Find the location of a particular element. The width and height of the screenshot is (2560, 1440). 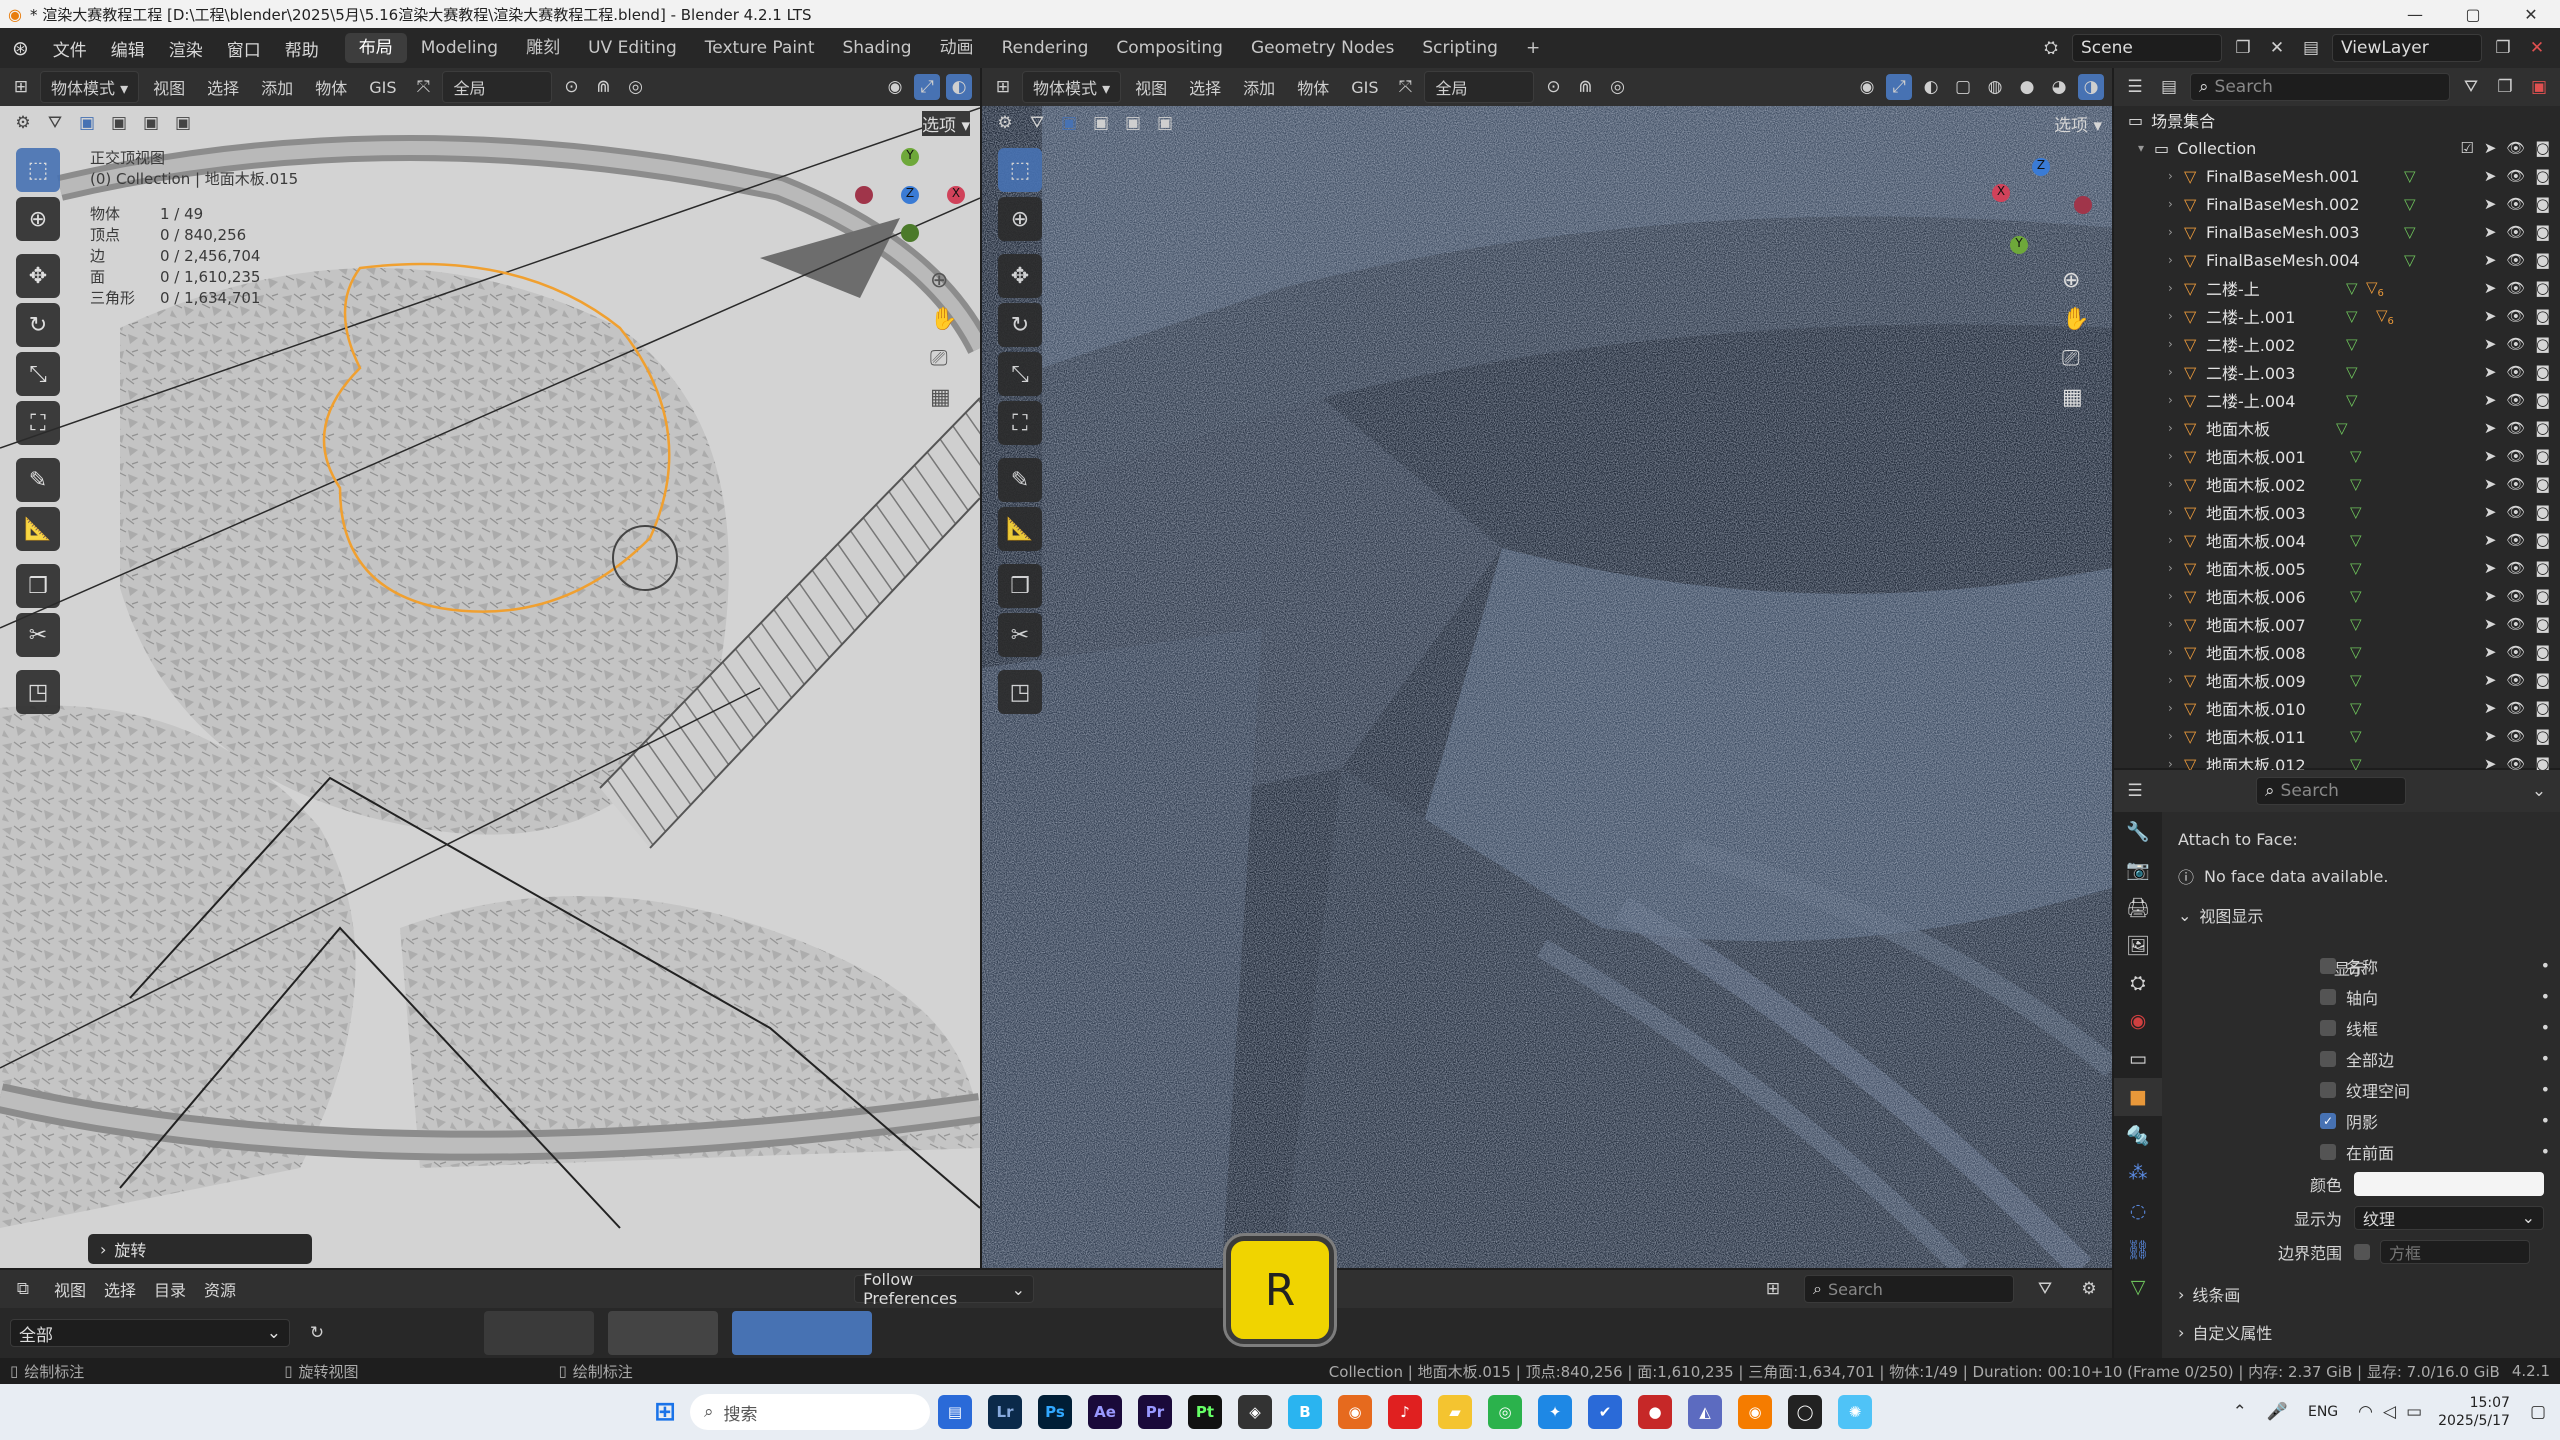

outliner-scene-collection: ▭ 场景集合 is located at coordinates (2337, 120).